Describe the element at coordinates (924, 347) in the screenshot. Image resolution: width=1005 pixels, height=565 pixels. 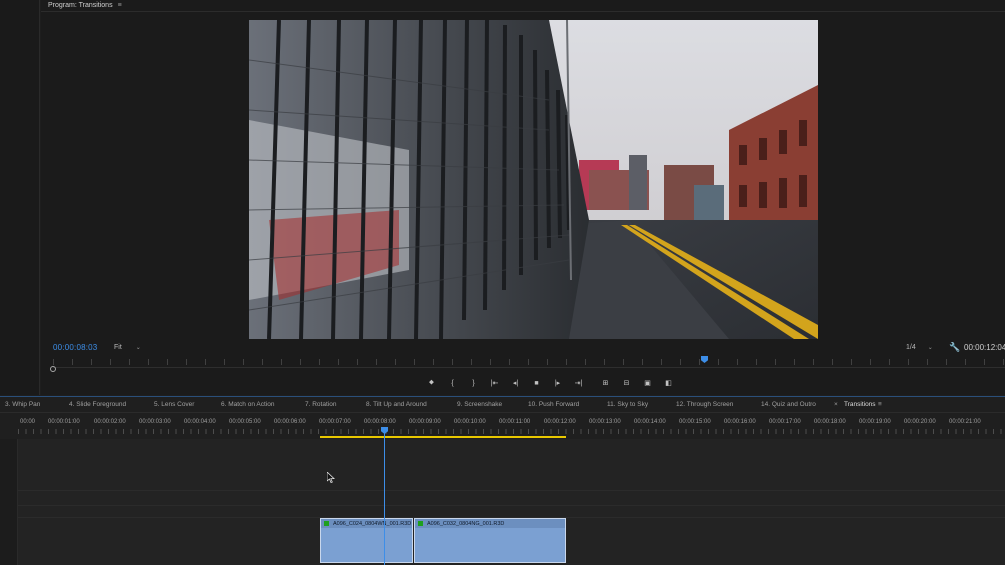
I see `resolution-select: 1/4 ⌄` at that location.